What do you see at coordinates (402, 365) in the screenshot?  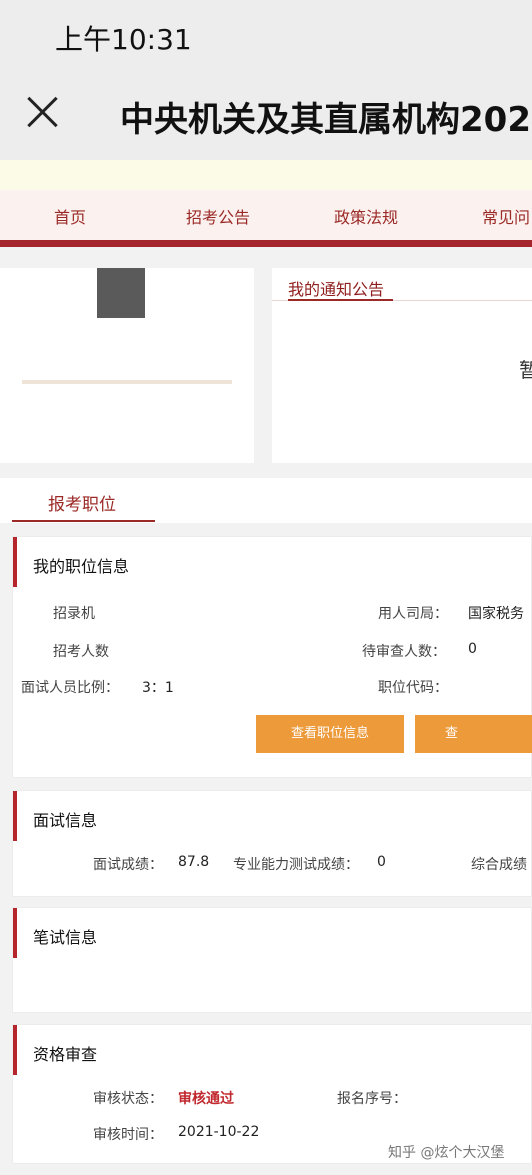 I see `notice-panel: 我的通知公告 暂` at bounding box center [402, 365].